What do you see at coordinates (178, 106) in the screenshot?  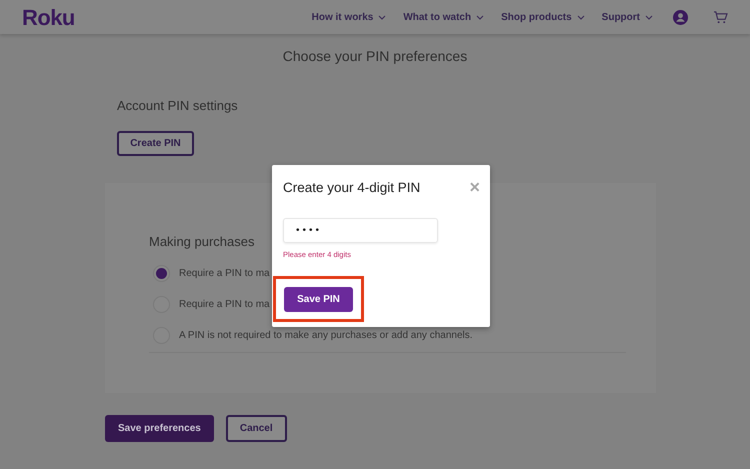 I see `section-heading: Account PIN settings` at bounding box center [178, 106].